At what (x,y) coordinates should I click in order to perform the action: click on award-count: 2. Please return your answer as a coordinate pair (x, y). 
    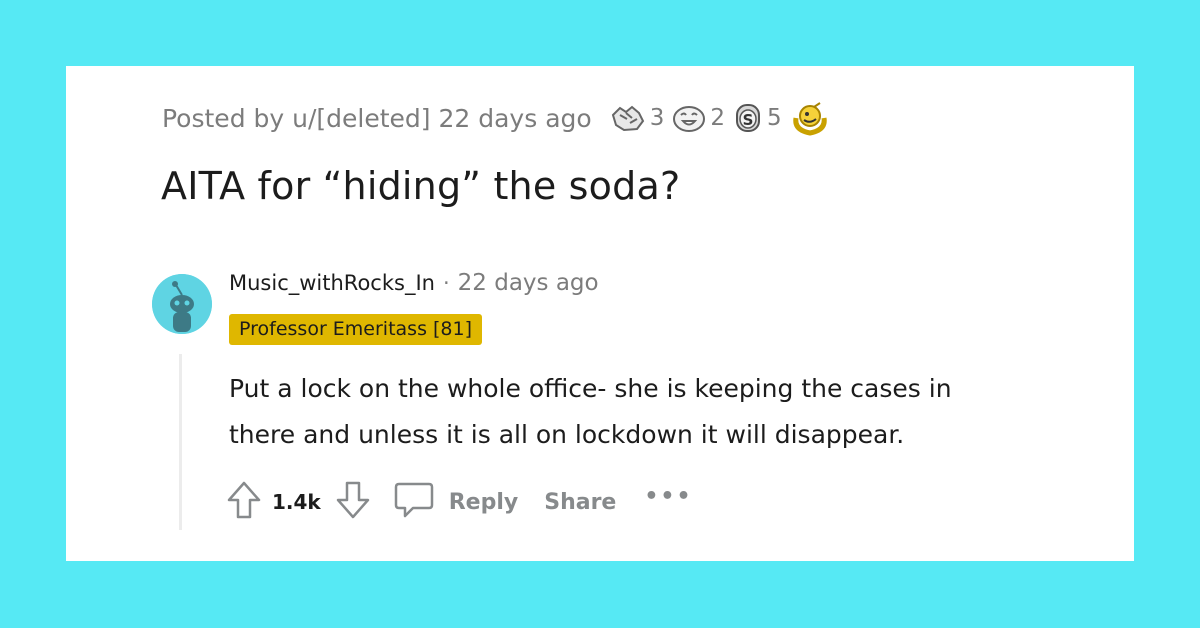
    Looking at the image, I should click on (717, 118).